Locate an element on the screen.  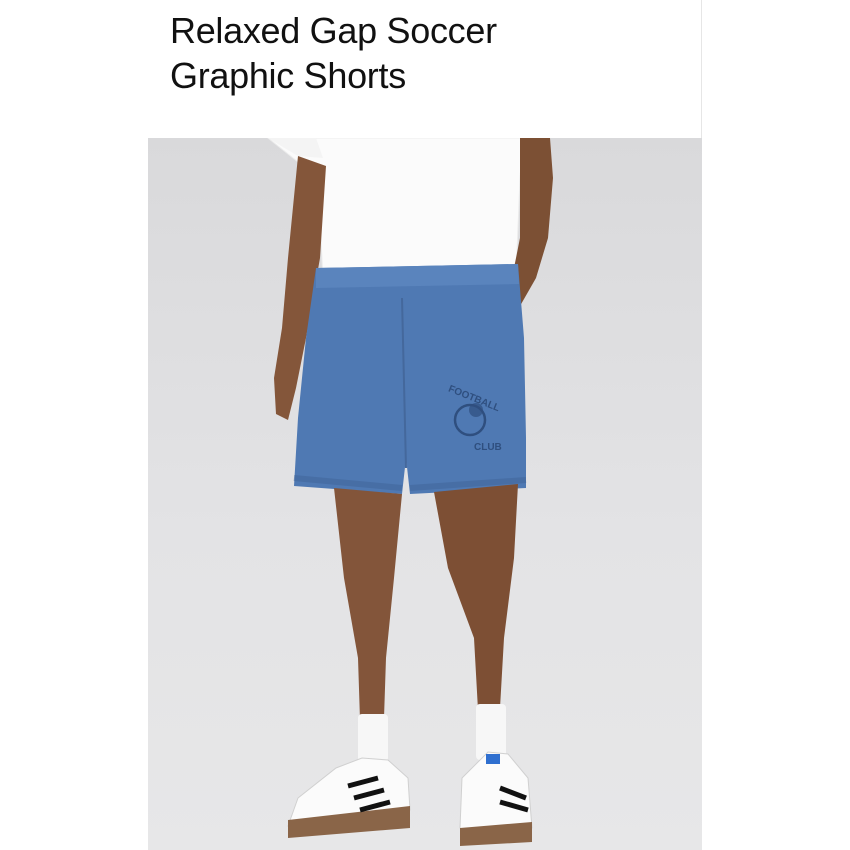
right-leg is located at coordinates (476, 597).